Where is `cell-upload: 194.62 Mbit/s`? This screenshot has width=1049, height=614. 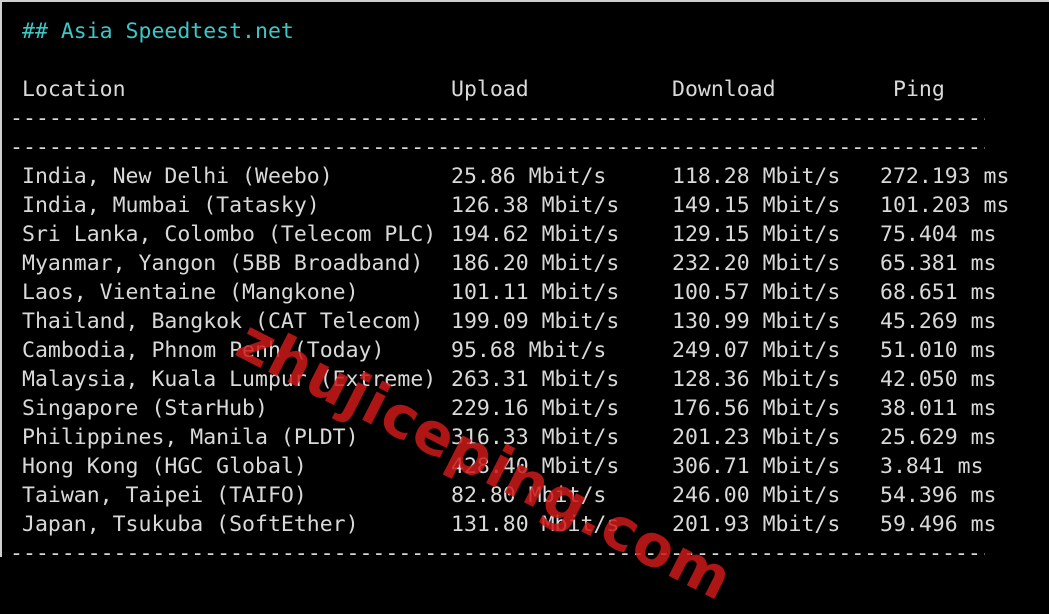
cell-upload: 194.62 Mbit/s is located at coordinates (535, 234).